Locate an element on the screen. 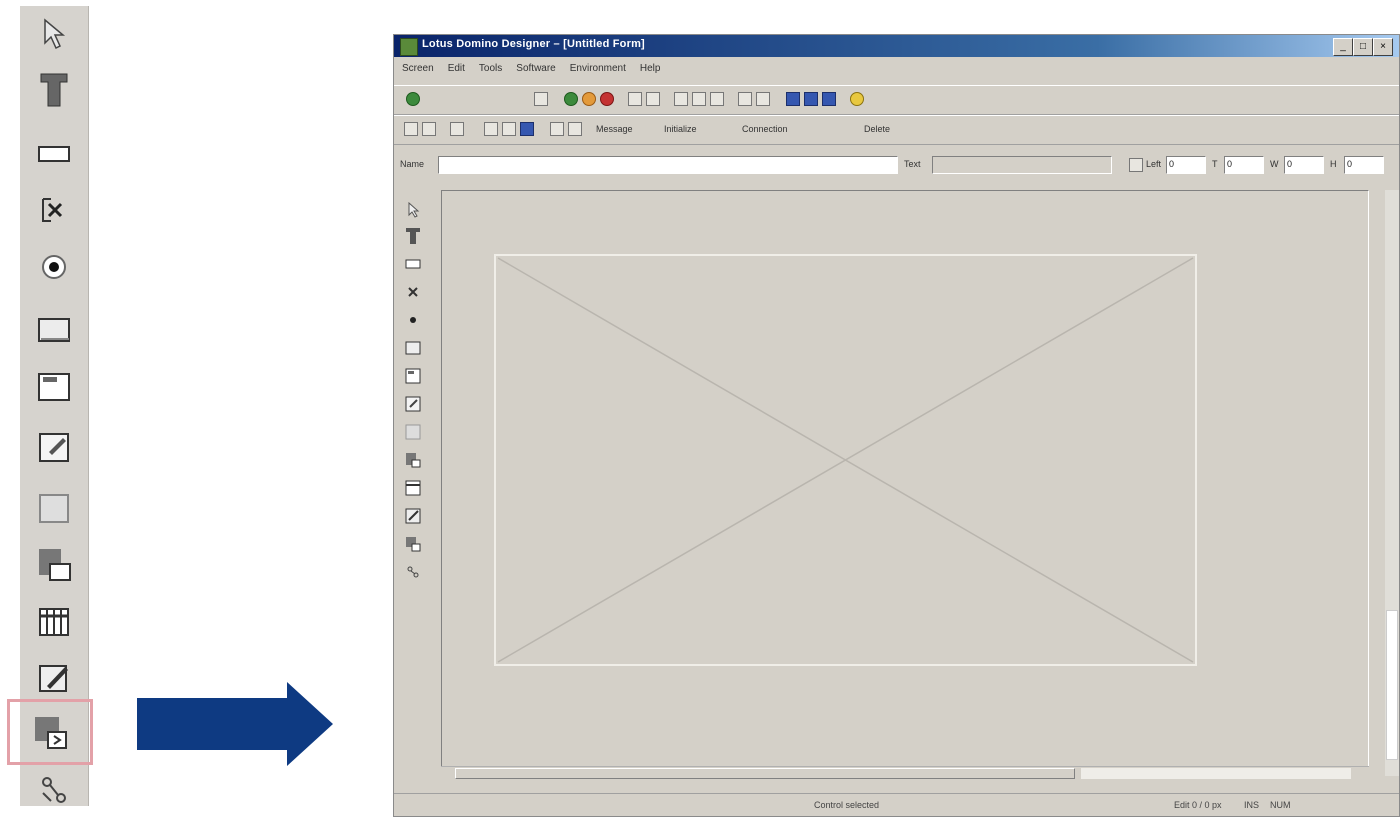  horizontal-scrollbar is located at coordinates (905, 773).